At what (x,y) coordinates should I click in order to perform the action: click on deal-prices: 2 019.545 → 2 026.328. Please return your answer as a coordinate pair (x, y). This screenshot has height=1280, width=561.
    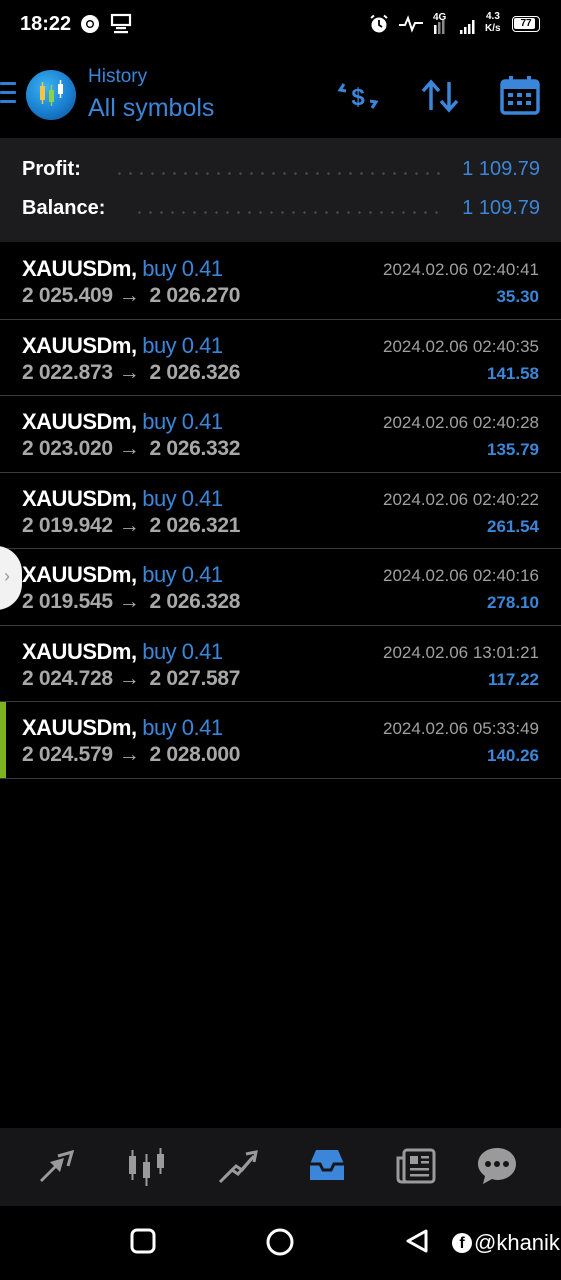
    Looking at the image, I should click on (131, 602).